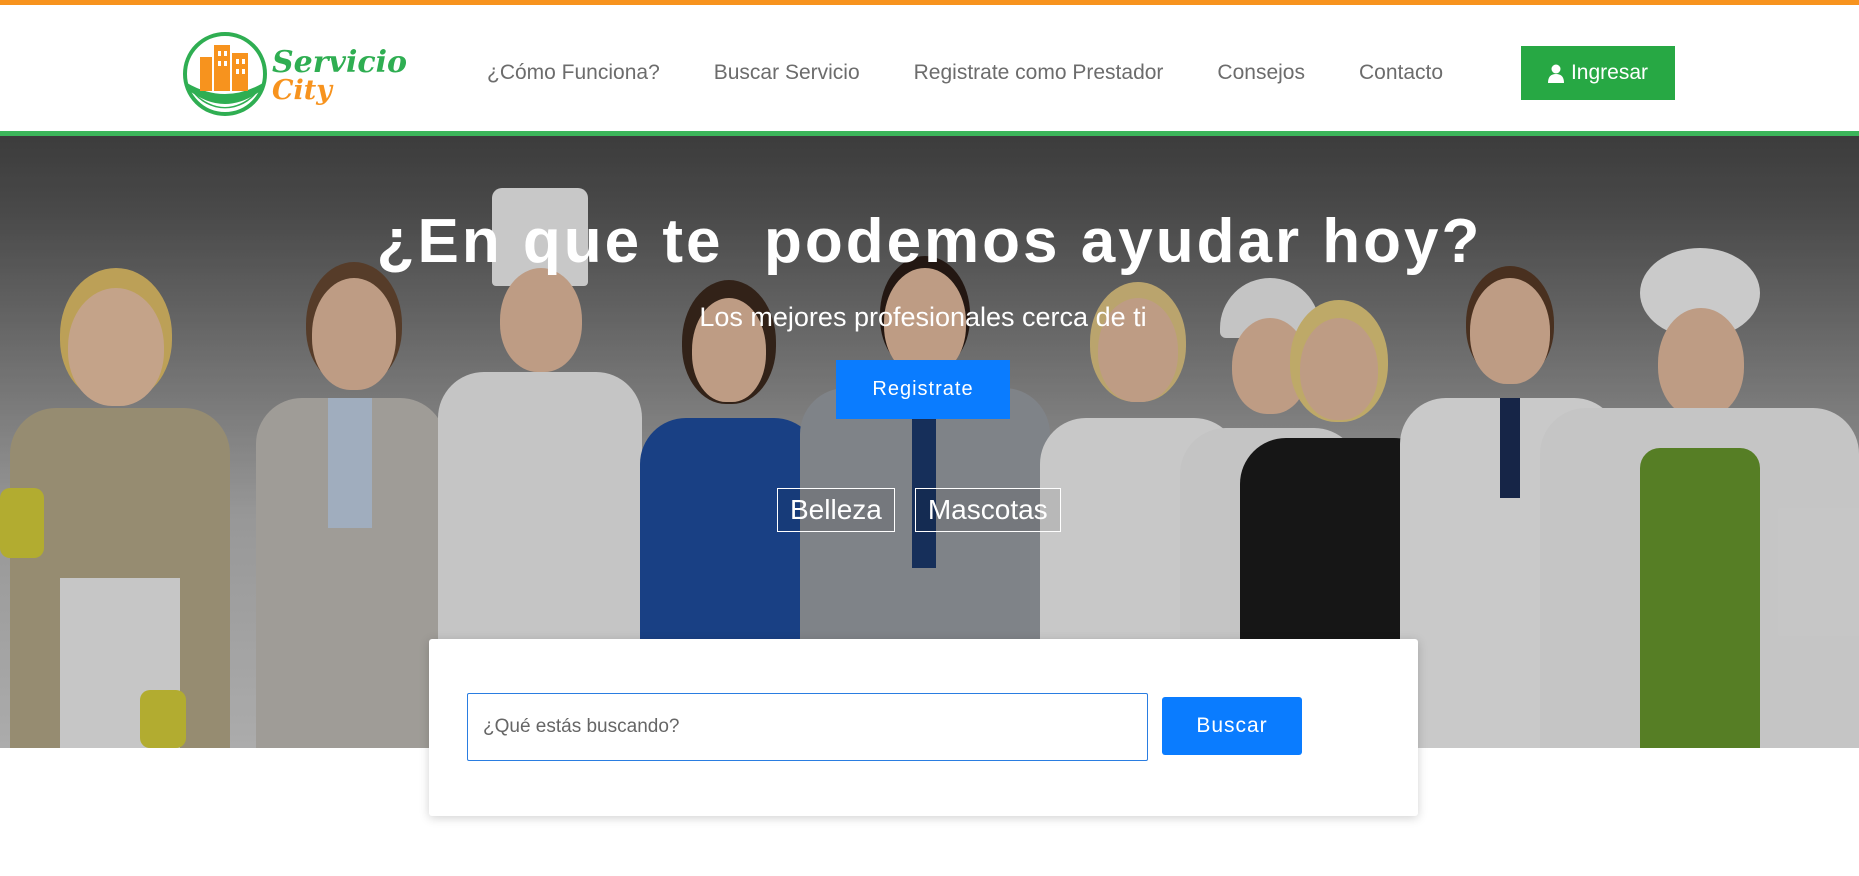 The height and width of the screenshot is (876, 1859). What do you see at coordinates (1609, 72) in the screenshot?
I see `login-button-label: Ingresar` at bounding box center [1609, 72].